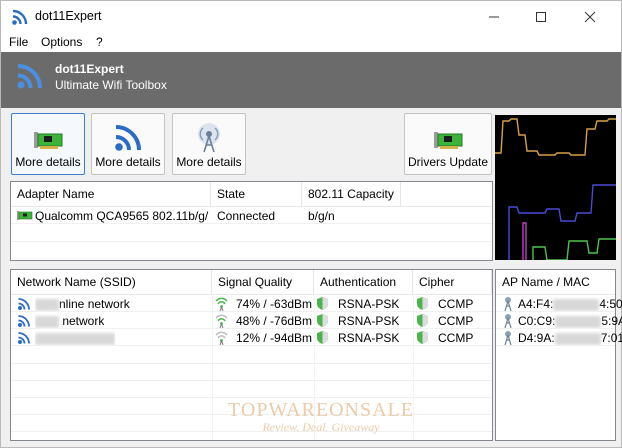 Image resolution: width=622 pixels, height=448 pixels. I want to click on ap-row: A4:F4: 4:50, so click(559, 303).